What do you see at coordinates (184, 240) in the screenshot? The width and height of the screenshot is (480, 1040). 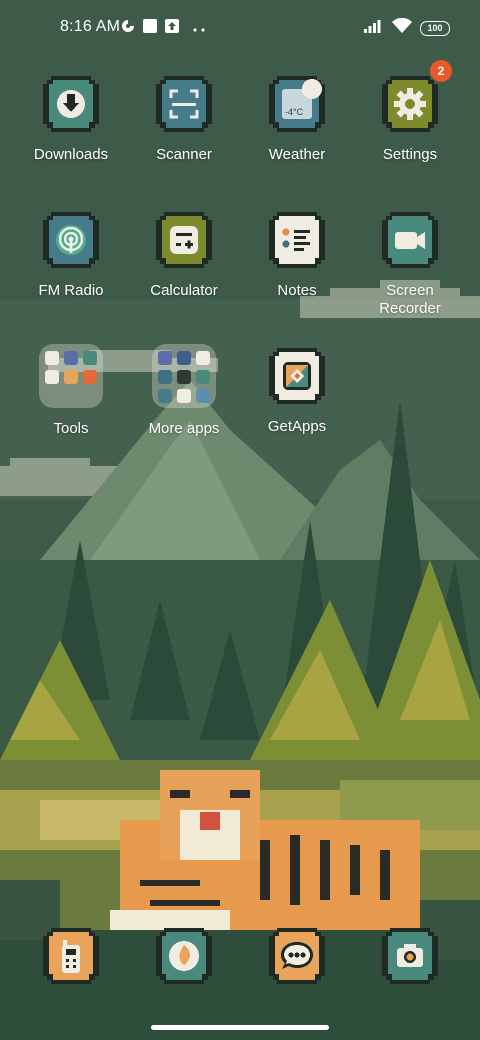 I see `calculator-icon` at bounding box center [184, 240].